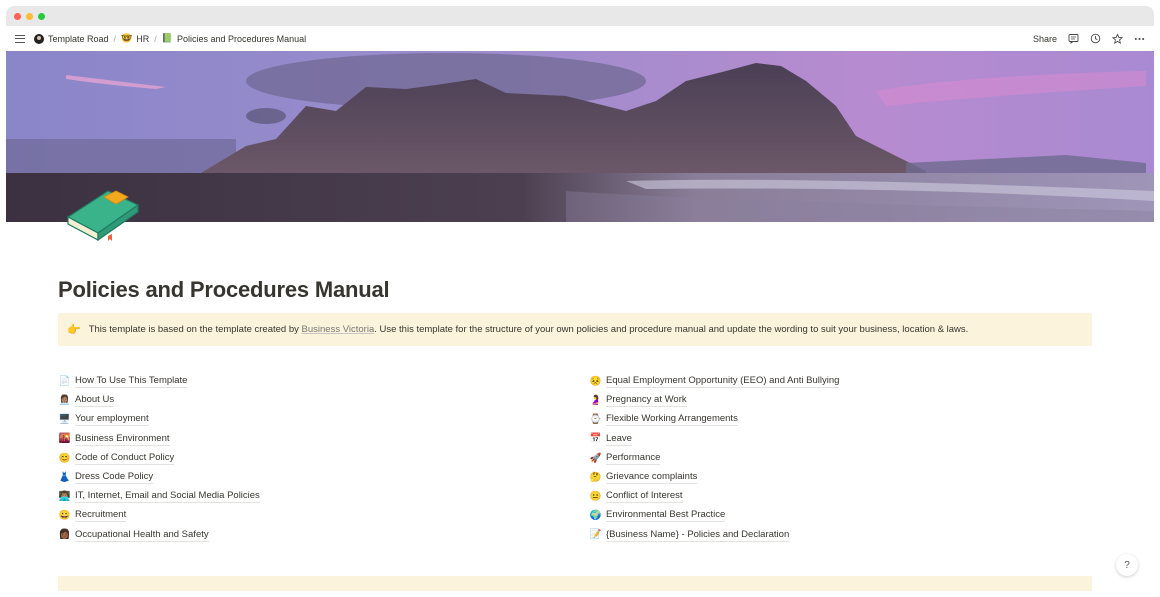 The width and height of the screenshot is (1160, 597). Describe the element at coordinates (112, 420) in the screenshot. I see `page-link-label: Your employment` at that location.